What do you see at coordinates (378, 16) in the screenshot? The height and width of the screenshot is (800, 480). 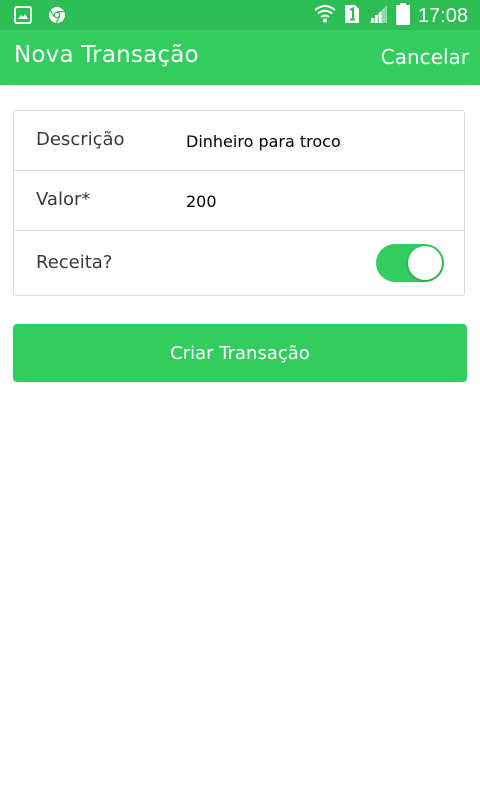 I see `signal-icon` at bounding box center [378, 16].